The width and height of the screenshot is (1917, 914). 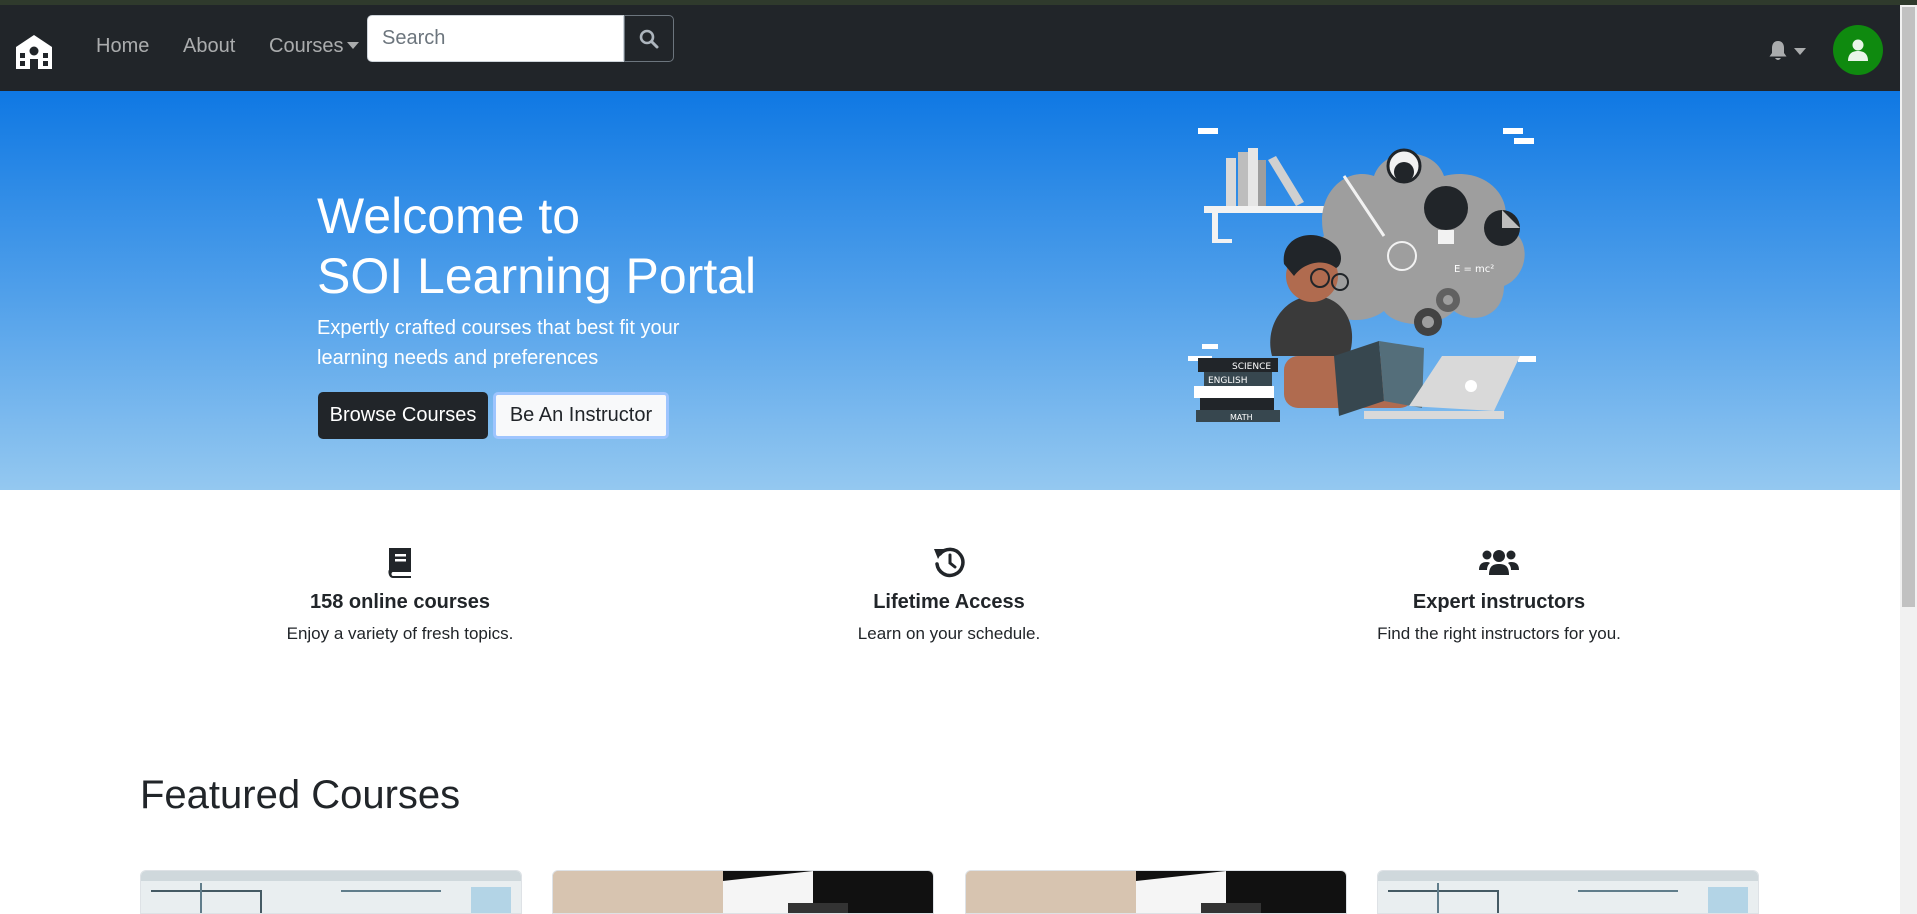 What do you see at coordinates (400, 633) in the screenshot?
I see `feature-description: Enjoy a variety of fresh topics.` at bounding box center [400, 633].